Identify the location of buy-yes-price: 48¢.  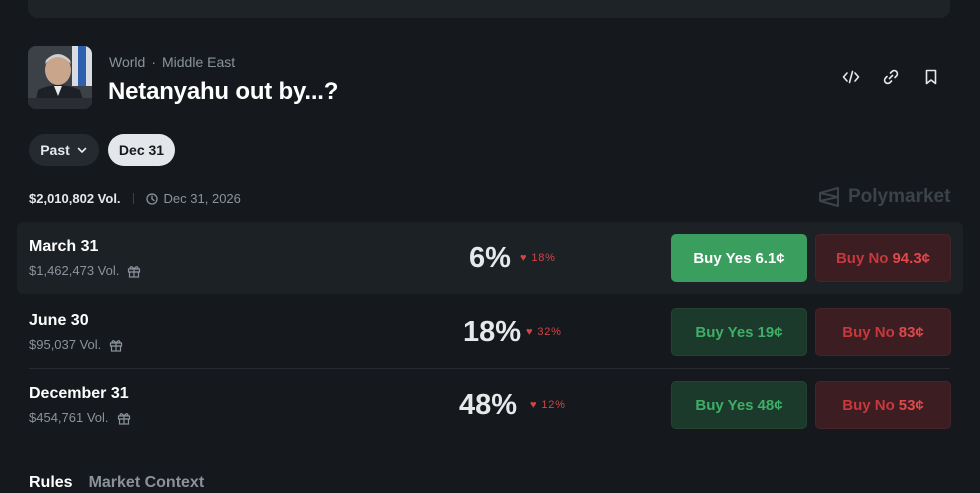
(770, 405).